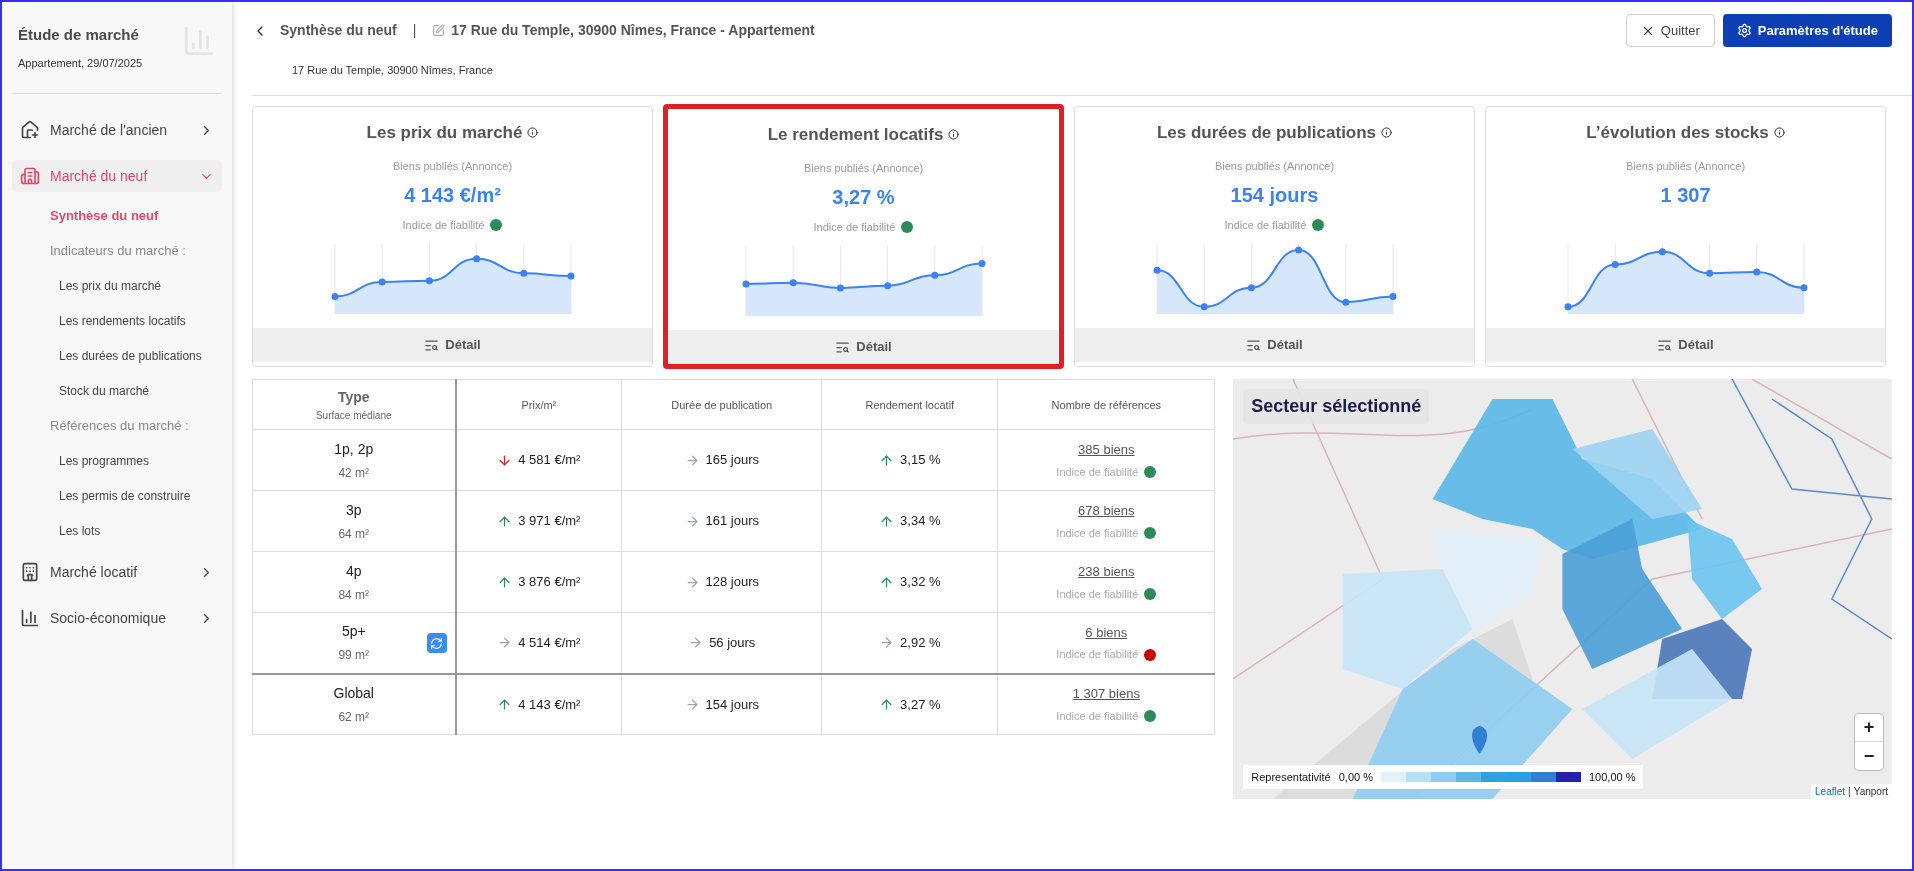 The height and width of the screenshot is (871, 1914). What do you see at coordinates (117, 618) in the screenshot?
I see `nav-item: Socio-économique` at bounding box center [117, 618].